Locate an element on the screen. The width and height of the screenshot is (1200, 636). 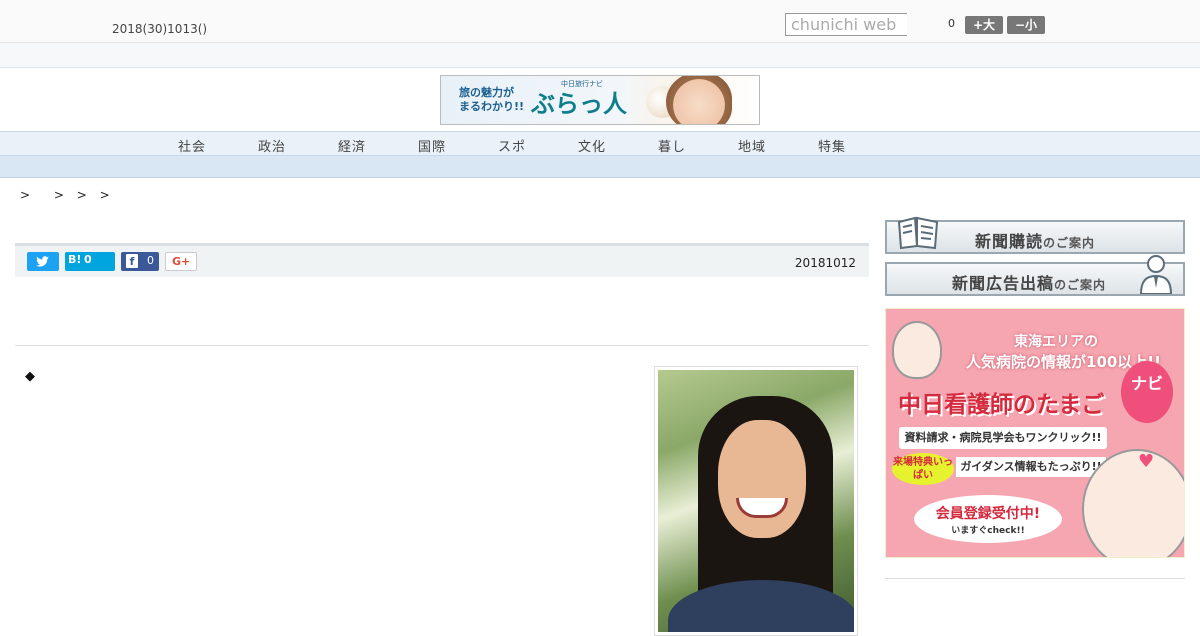
heart-icon: ♥ is located at coordinates (1146, 461).